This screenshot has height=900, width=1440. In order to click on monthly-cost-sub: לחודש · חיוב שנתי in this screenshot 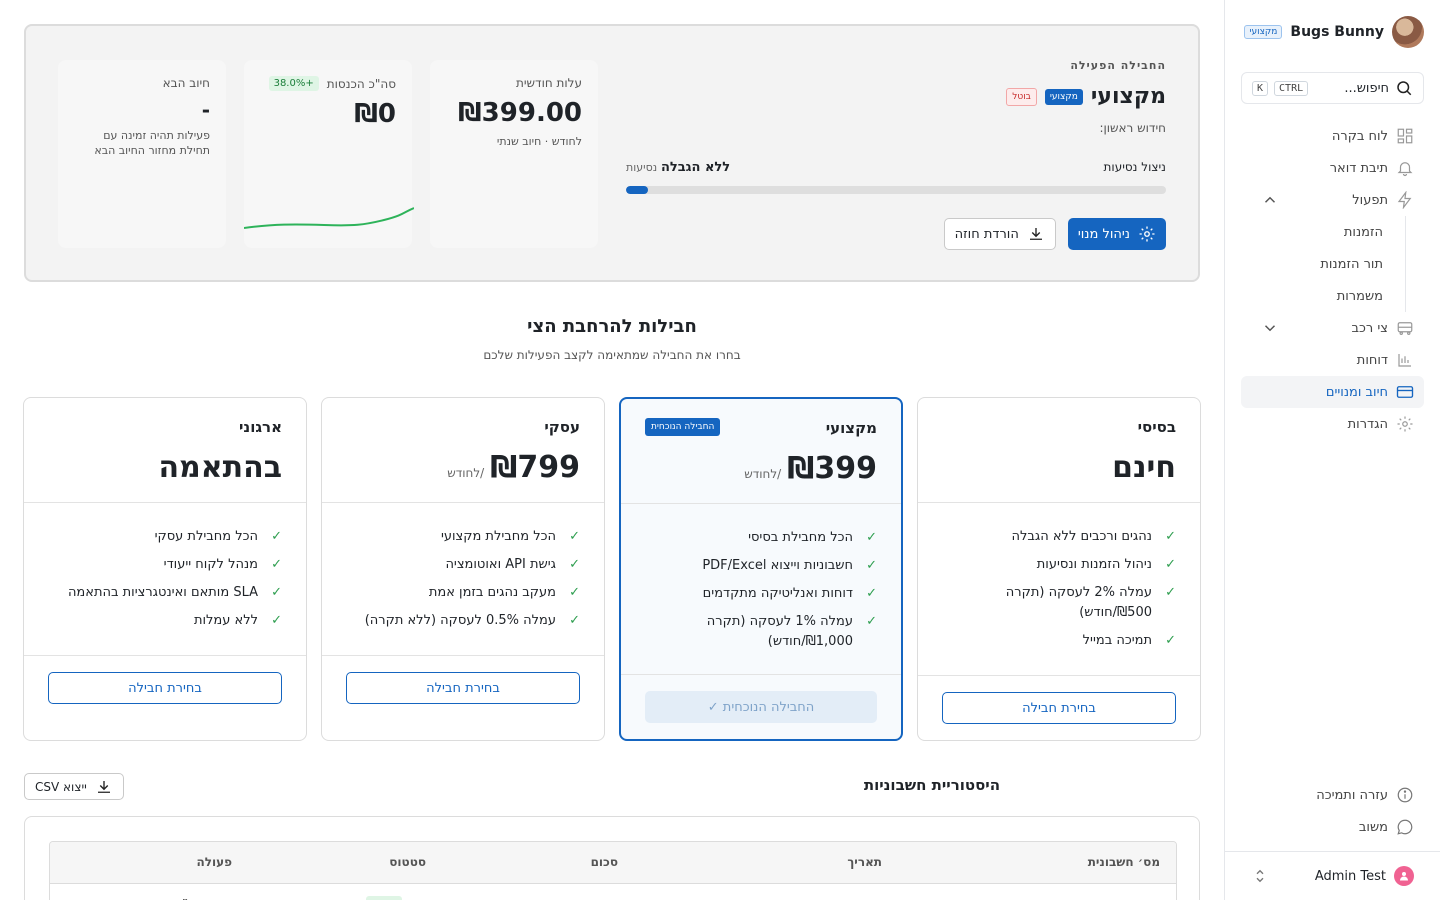, I will do `click(539, 141)`.